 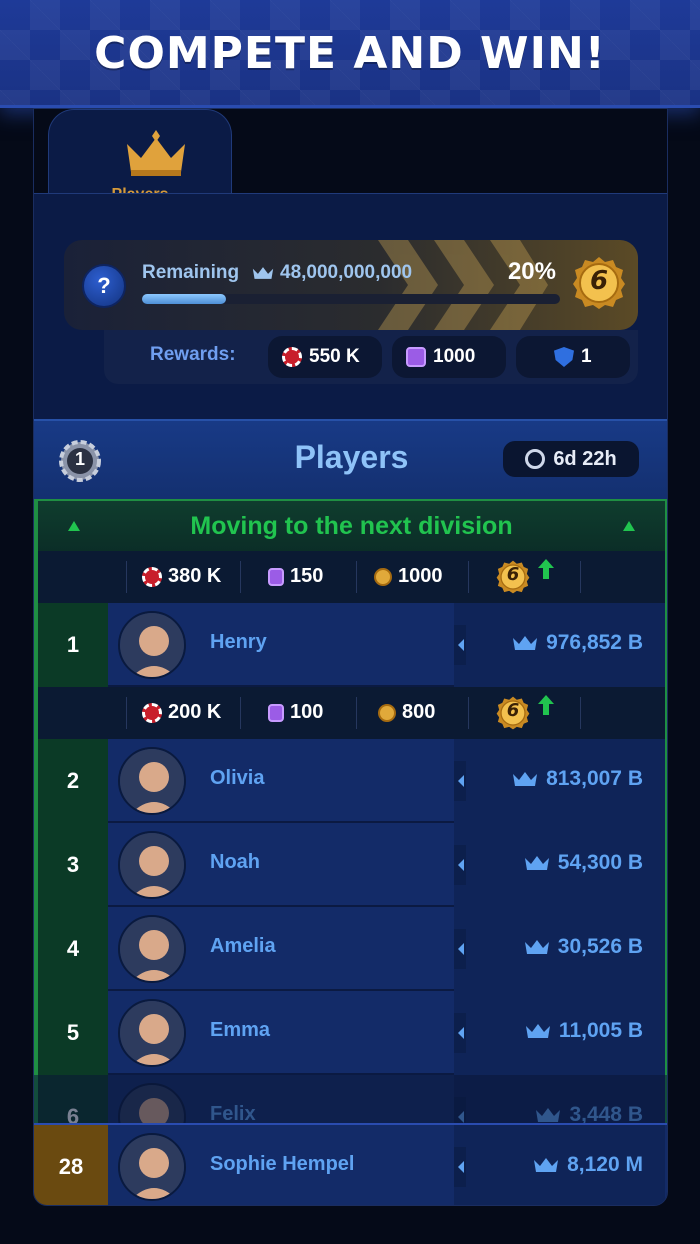 I want to click on player-rank: 4, so click(x=71, y=949).